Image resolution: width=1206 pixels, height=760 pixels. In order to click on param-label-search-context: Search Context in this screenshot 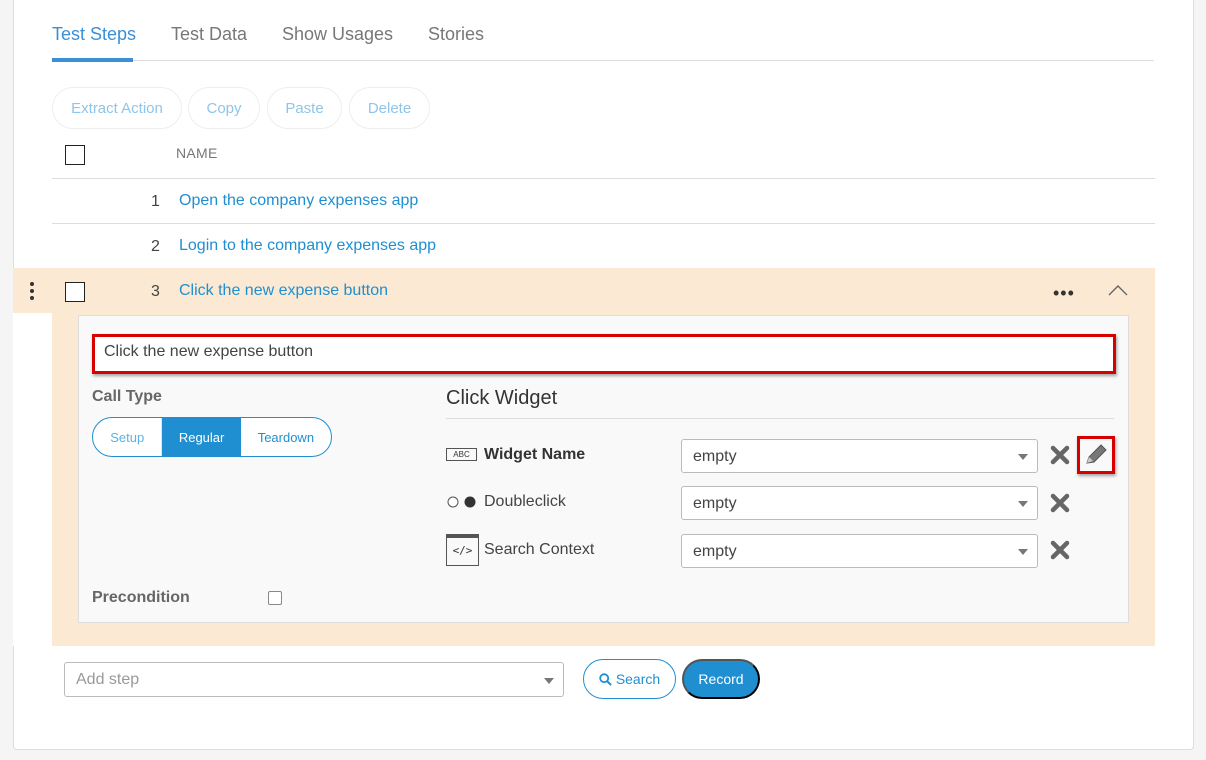, I will do `click(539, 549)`.